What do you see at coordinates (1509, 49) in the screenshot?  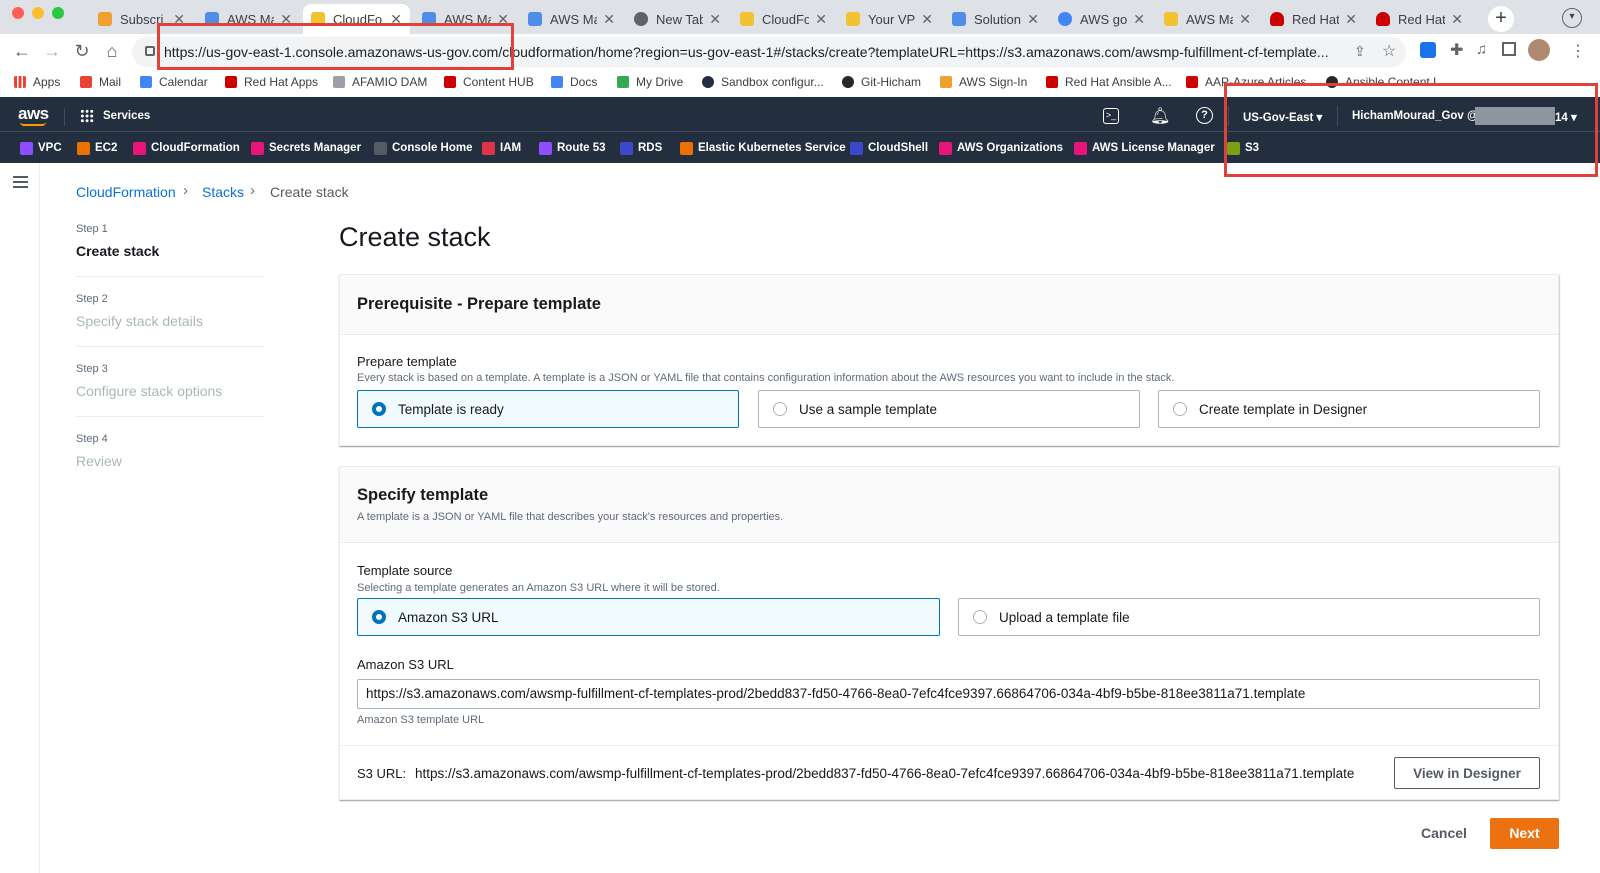 I see `side-panel-icon` at bounding box center [1509, 49].